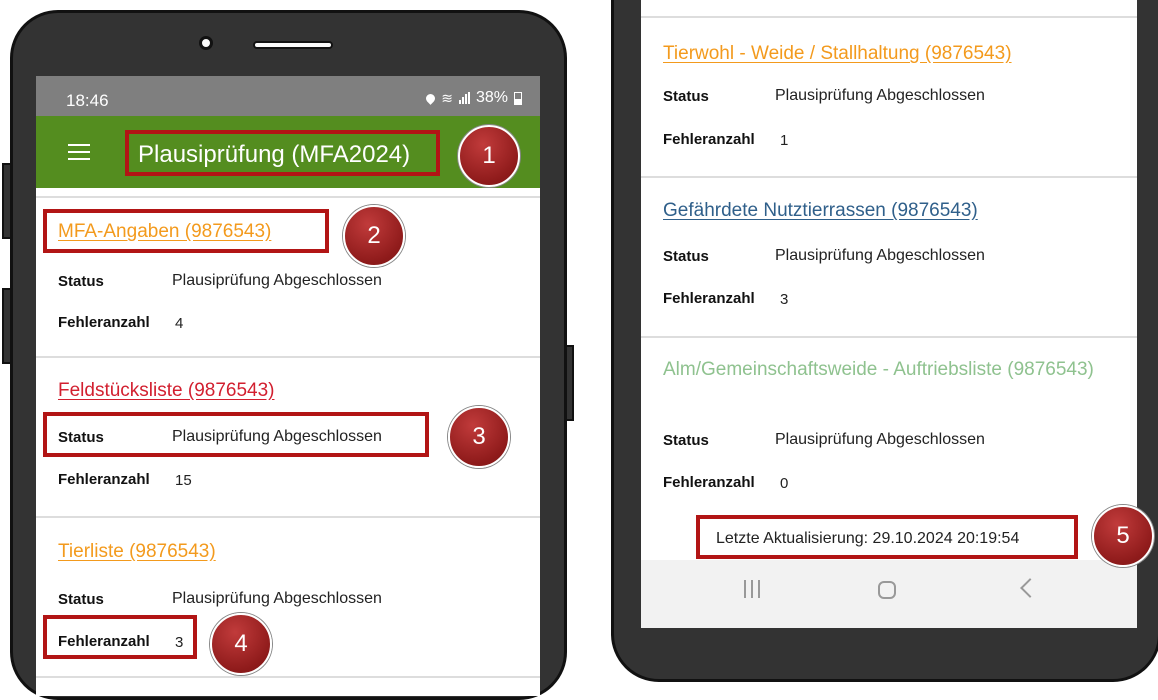 Image resolution: width=1158 pixels, height=700 pixels. What do you see at coordinates (79, 153) in the screenshot?
I see `hamburger-menu-icon` at bounding box center [79, 153].